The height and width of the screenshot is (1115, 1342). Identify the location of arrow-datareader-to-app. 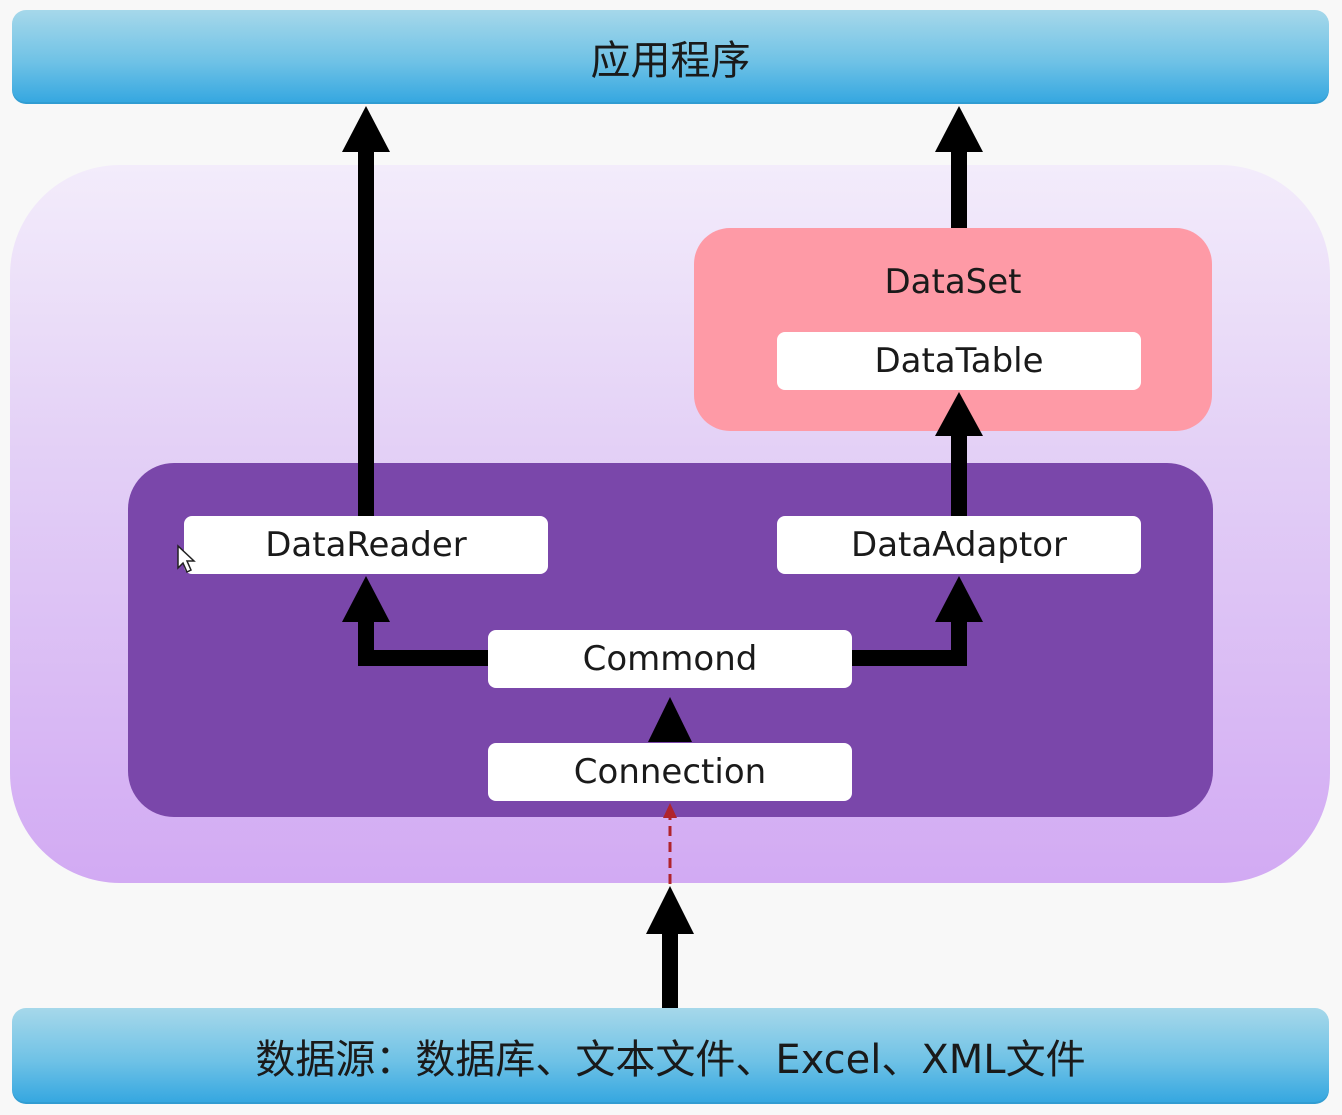
(366, 311).